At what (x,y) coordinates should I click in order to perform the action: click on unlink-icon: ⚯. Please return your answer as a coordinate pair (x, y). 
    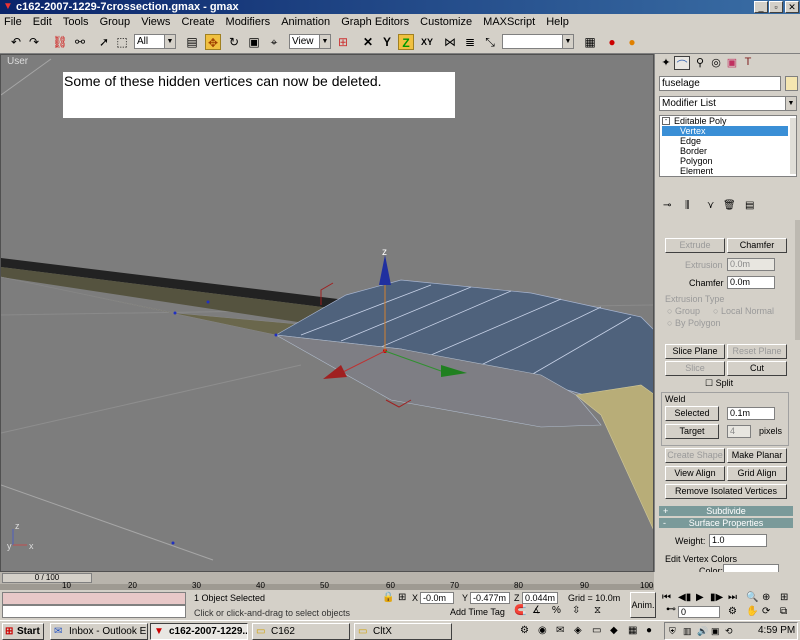
    Looking at the image, I should click on (80, 42).